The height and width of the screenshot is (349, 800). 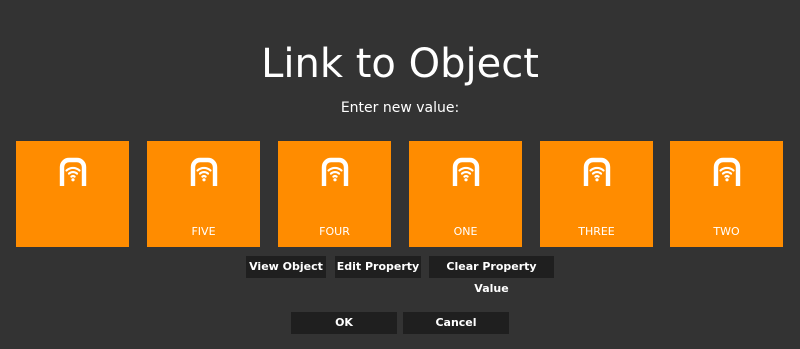 I want to click on object-tile-label: FIVE, so click(x=203, y=231).